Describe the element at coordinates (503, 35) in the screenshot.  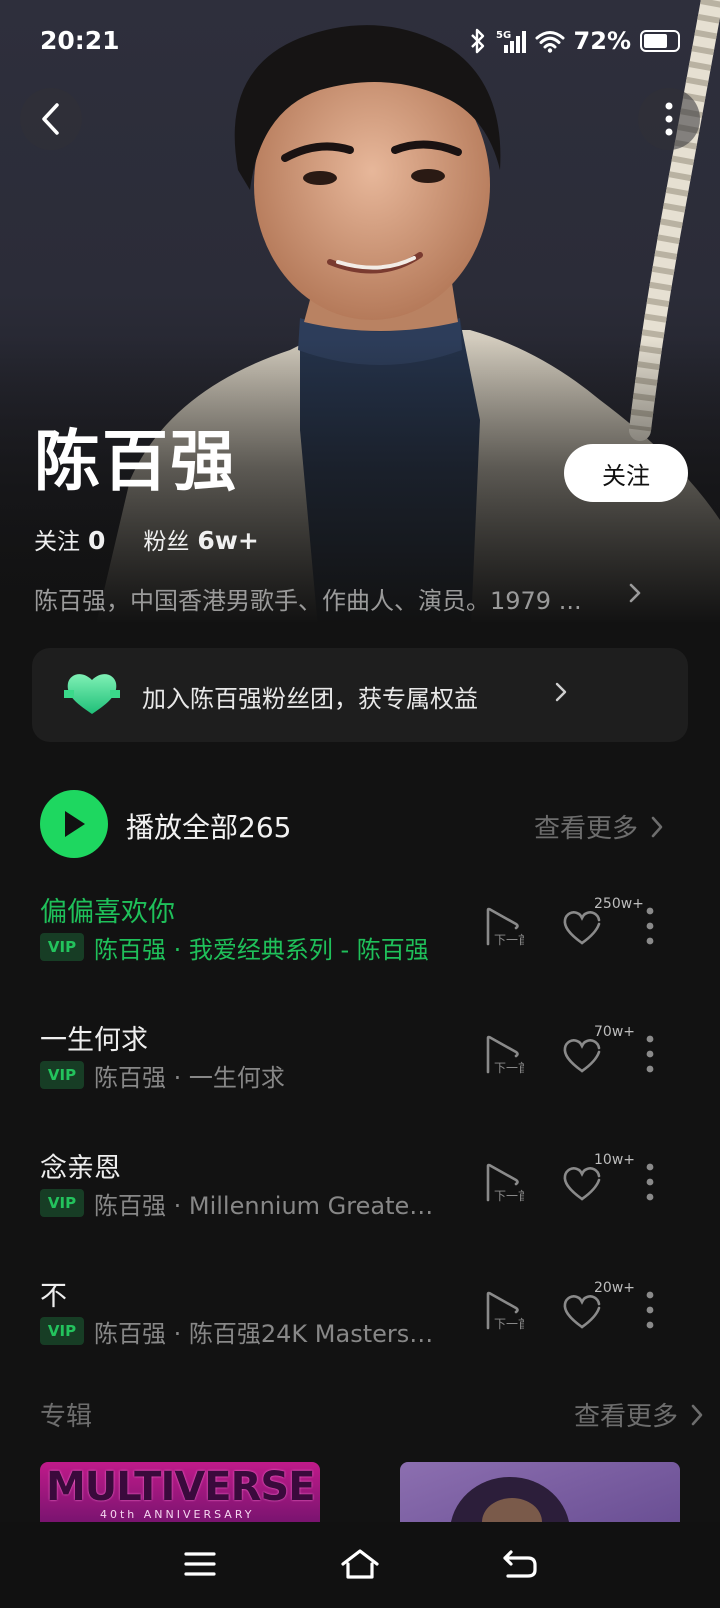
I see `svg-text: 5G` at that location.